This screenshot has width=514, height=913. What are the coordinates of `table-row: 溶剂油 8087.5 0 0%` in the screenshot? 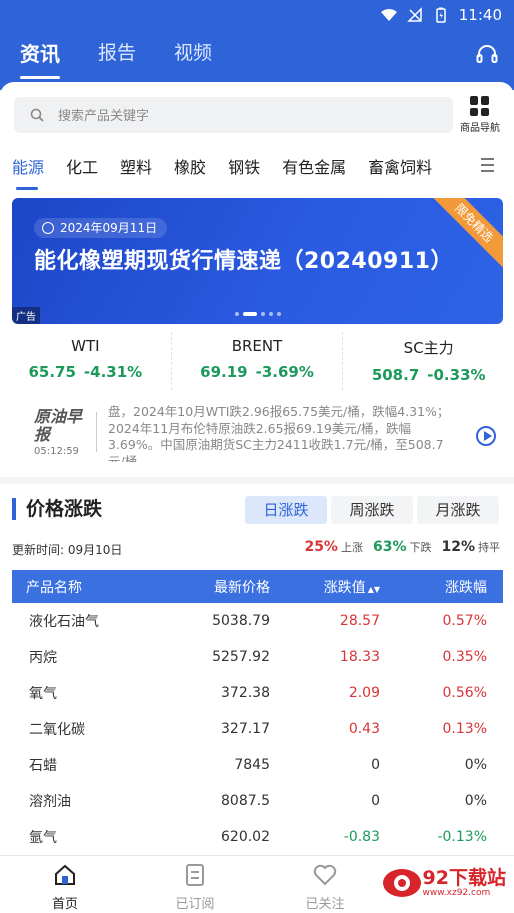 It's located at (257, 801).